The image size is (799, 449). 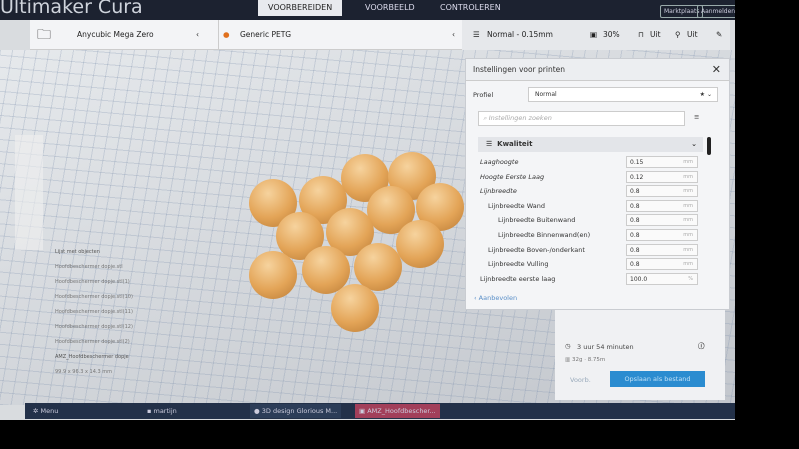 I want to click on warning-icon: ●, so click(x=226, y=34).